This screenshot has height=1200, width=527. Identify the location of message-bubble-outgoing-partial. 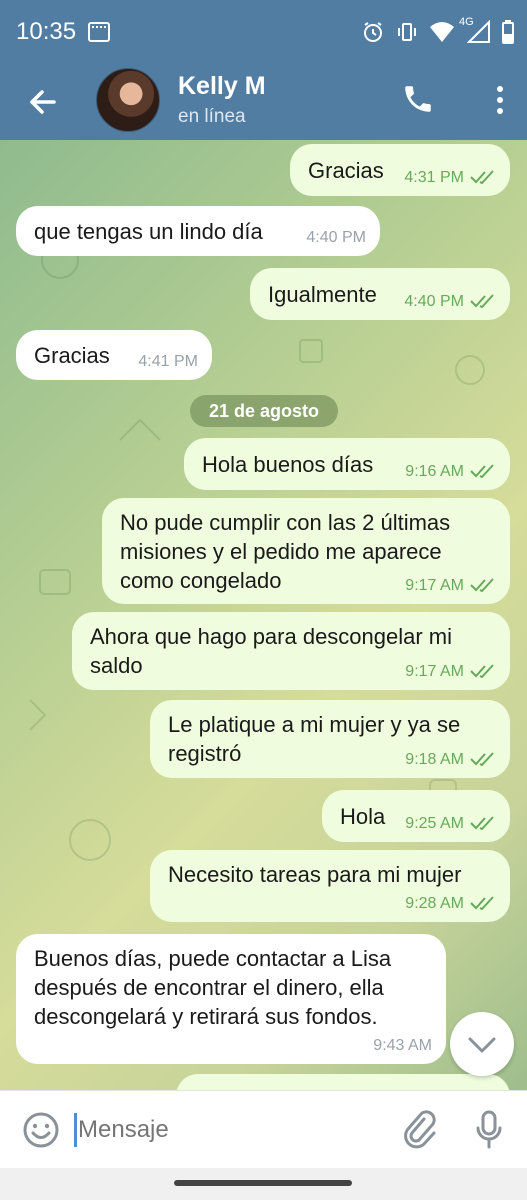
(343, 1082).